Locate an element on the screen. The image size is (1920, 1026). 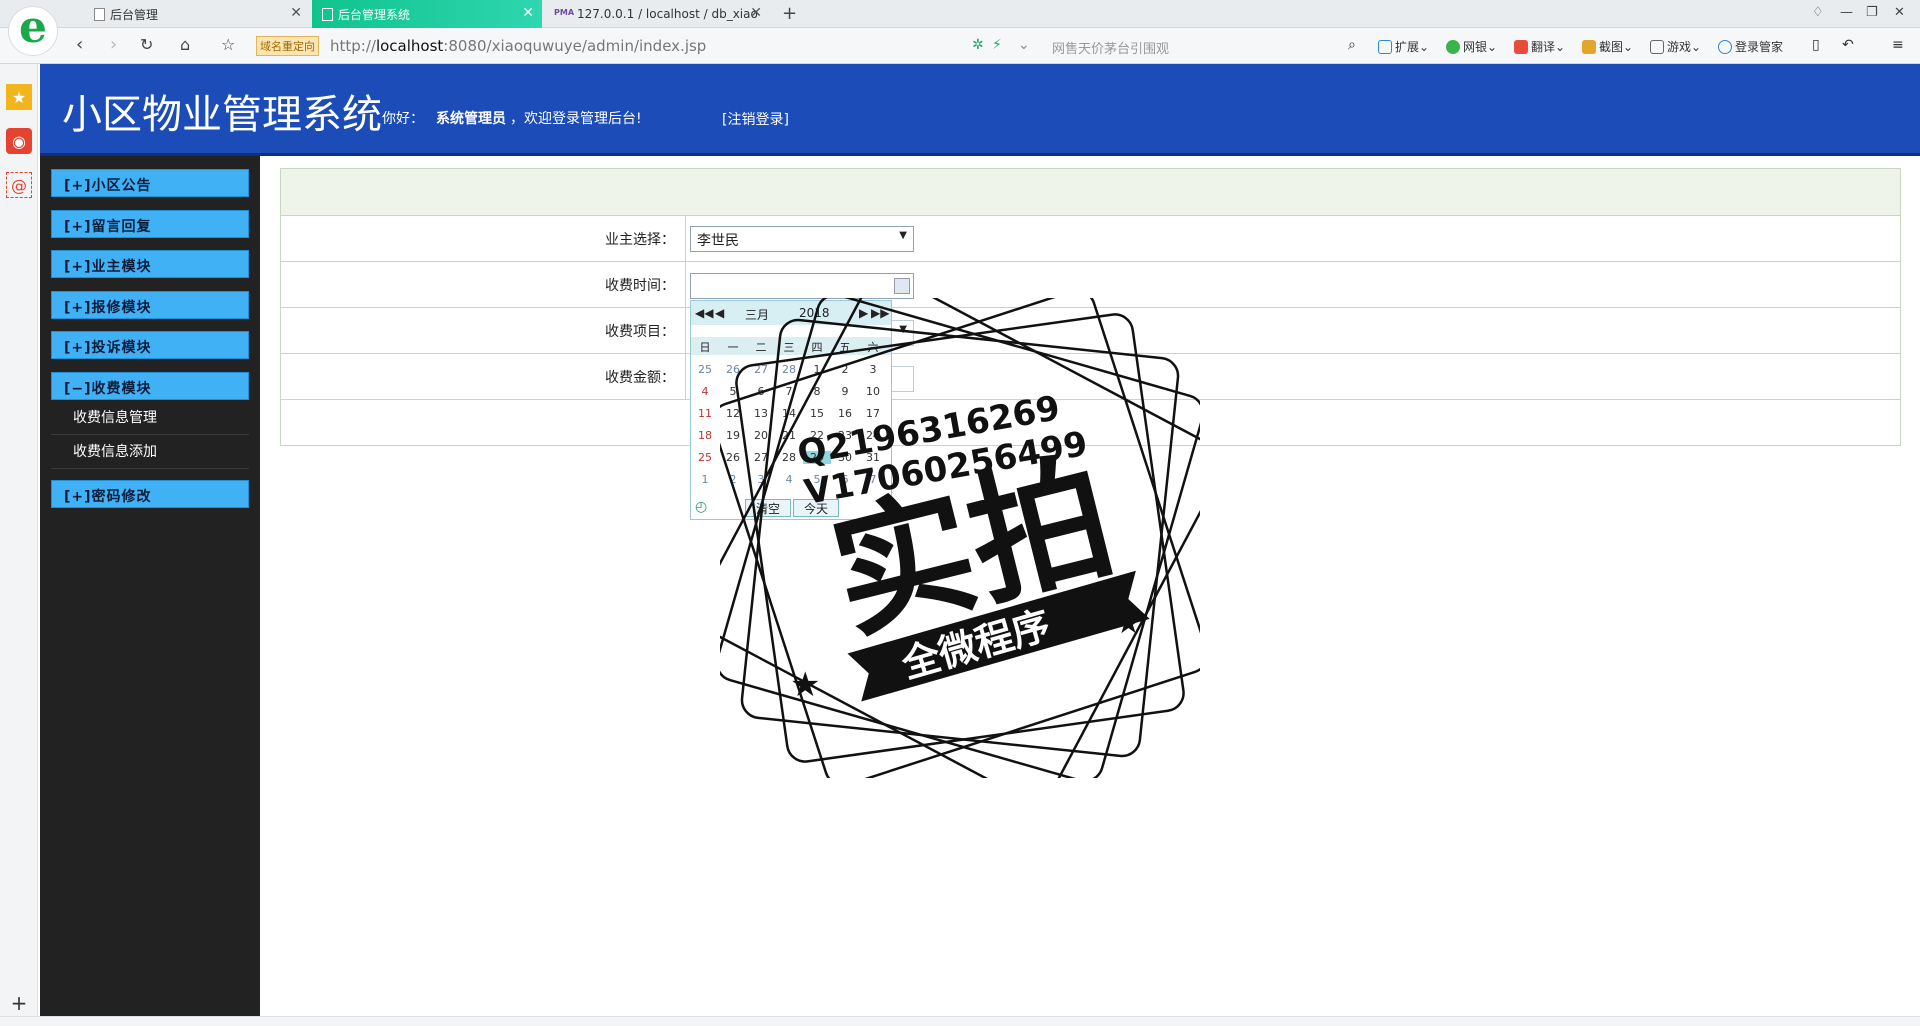
menu-repair: [+]报修模块 is located at coordinates (150, 305).